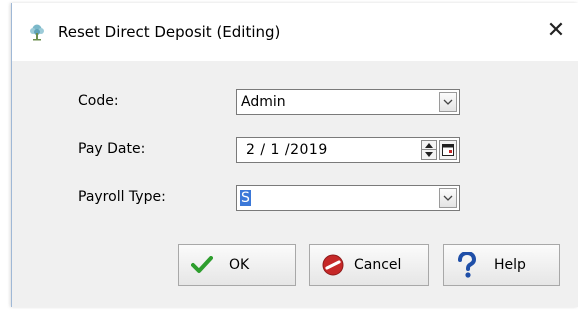  Describe the element at coordinates (333, 265) in the screenshot. I see `cancel-icon` at that location.